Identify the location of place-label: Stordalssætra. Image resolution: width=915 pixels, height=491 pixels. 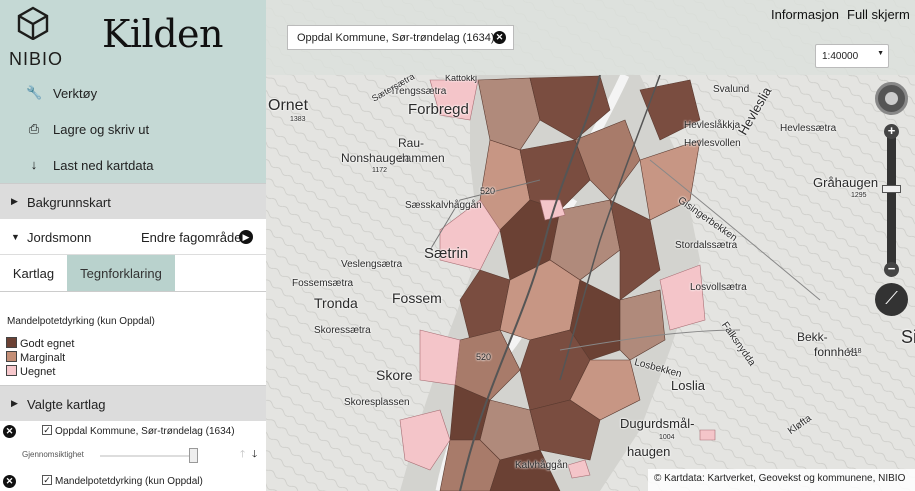
(706, 245).